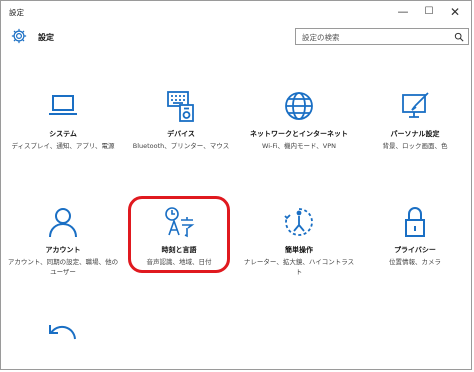 The image size is (474, 372). Describe the element at coordinates (16, 12) in the screenshot. I see `window-title: 設定` at that location.